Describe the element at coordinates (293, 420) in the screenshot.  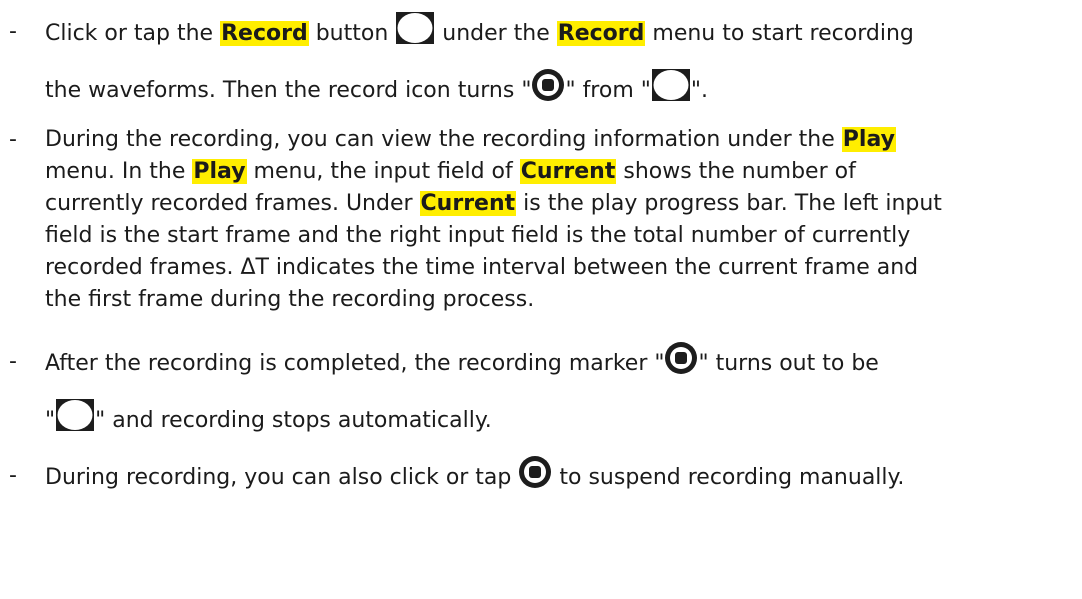
I see `text-segment: " and recording stops automatically.` at that location.